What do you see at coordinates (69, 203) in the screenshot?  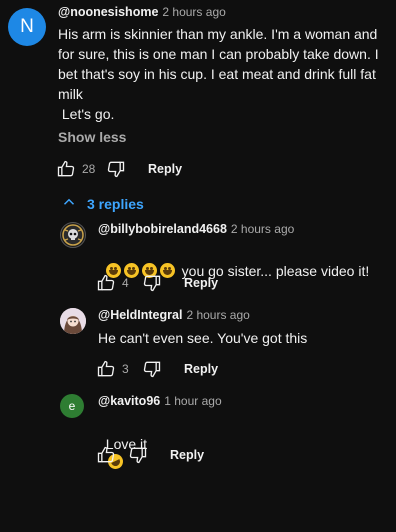 I see `chevron-up-icon` at bounding box center [69, 203].